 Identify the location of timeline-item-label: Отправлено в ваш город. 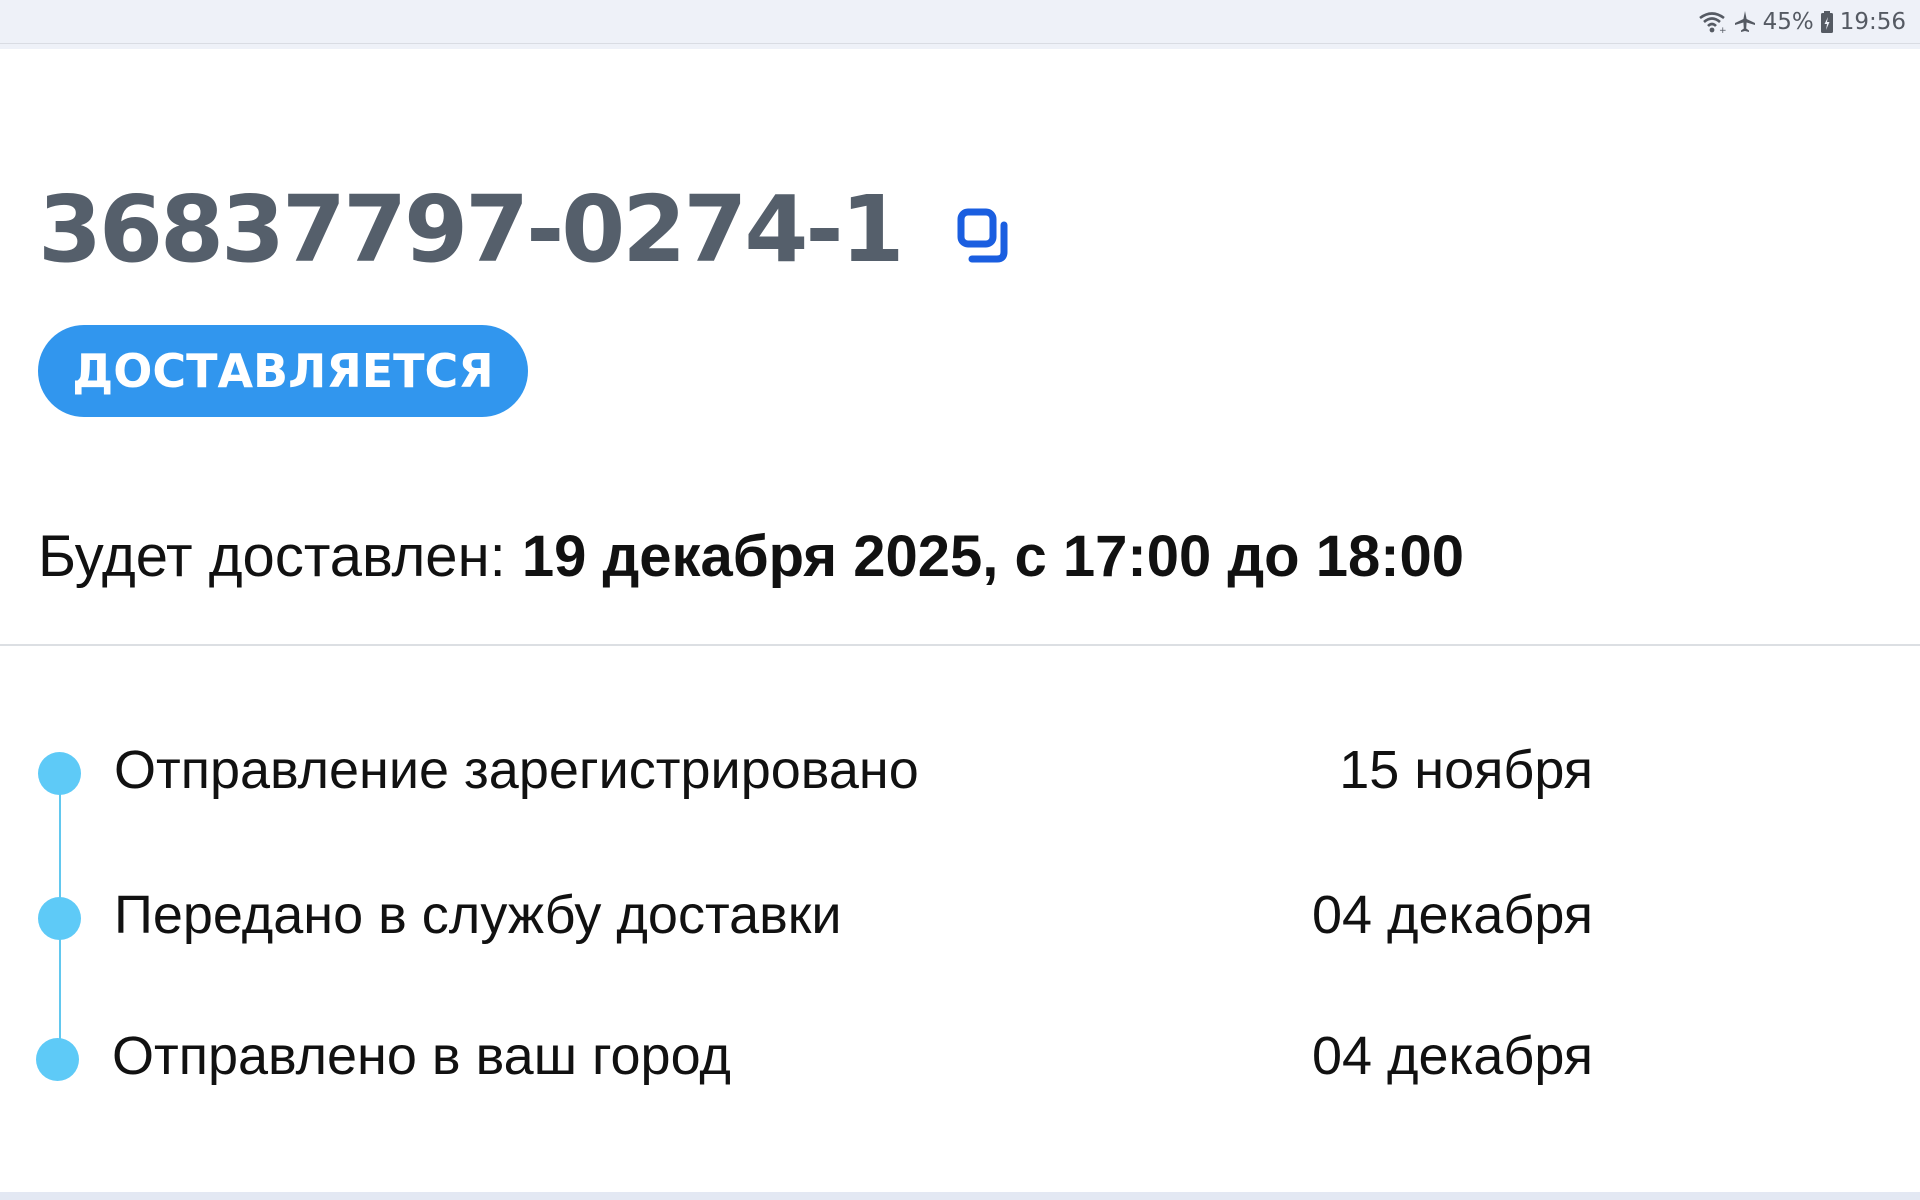
(421, 1056).